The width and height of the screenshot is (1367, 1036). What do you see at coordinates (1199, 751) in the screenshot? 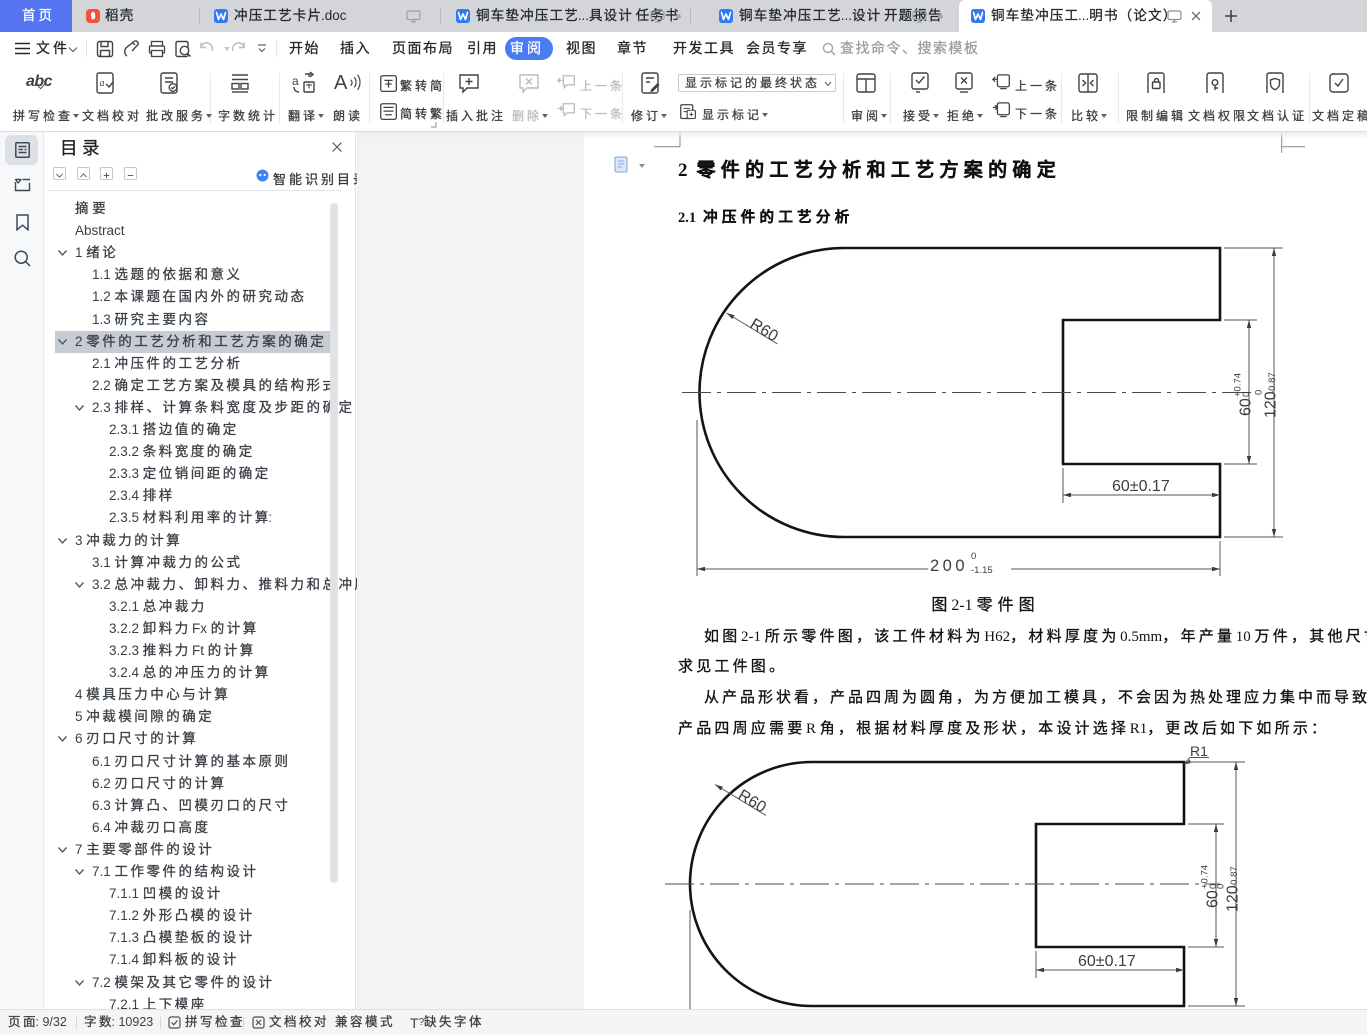
I see `svg-text: R1` at bounding box center [1199, 751].